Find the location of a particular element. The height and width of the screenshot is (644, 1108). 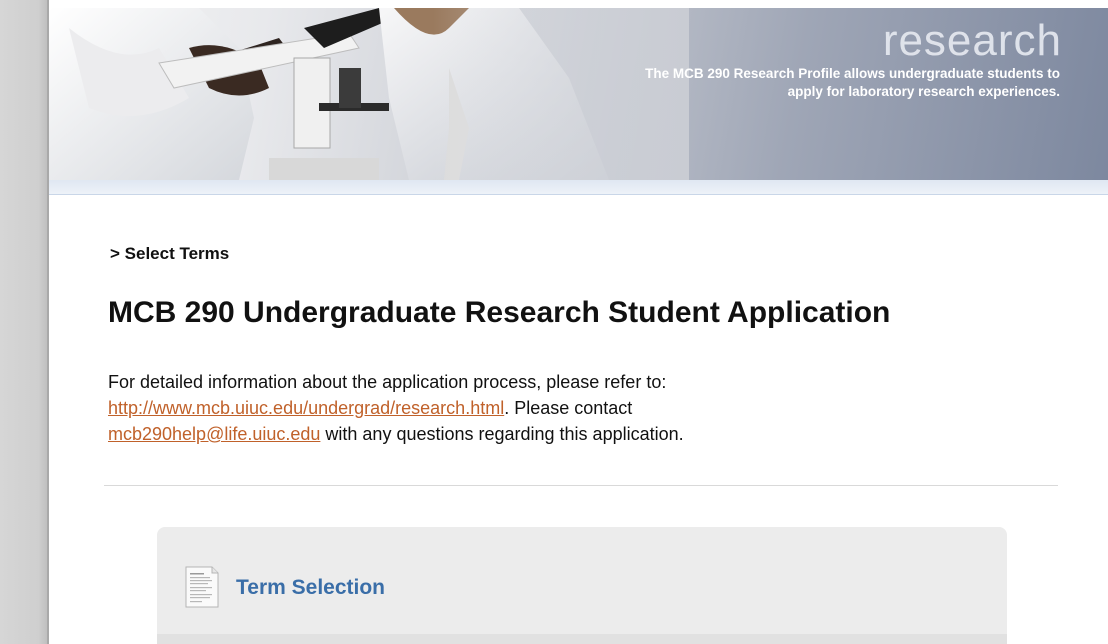

left-gutter is located at coordinates (24, 322).